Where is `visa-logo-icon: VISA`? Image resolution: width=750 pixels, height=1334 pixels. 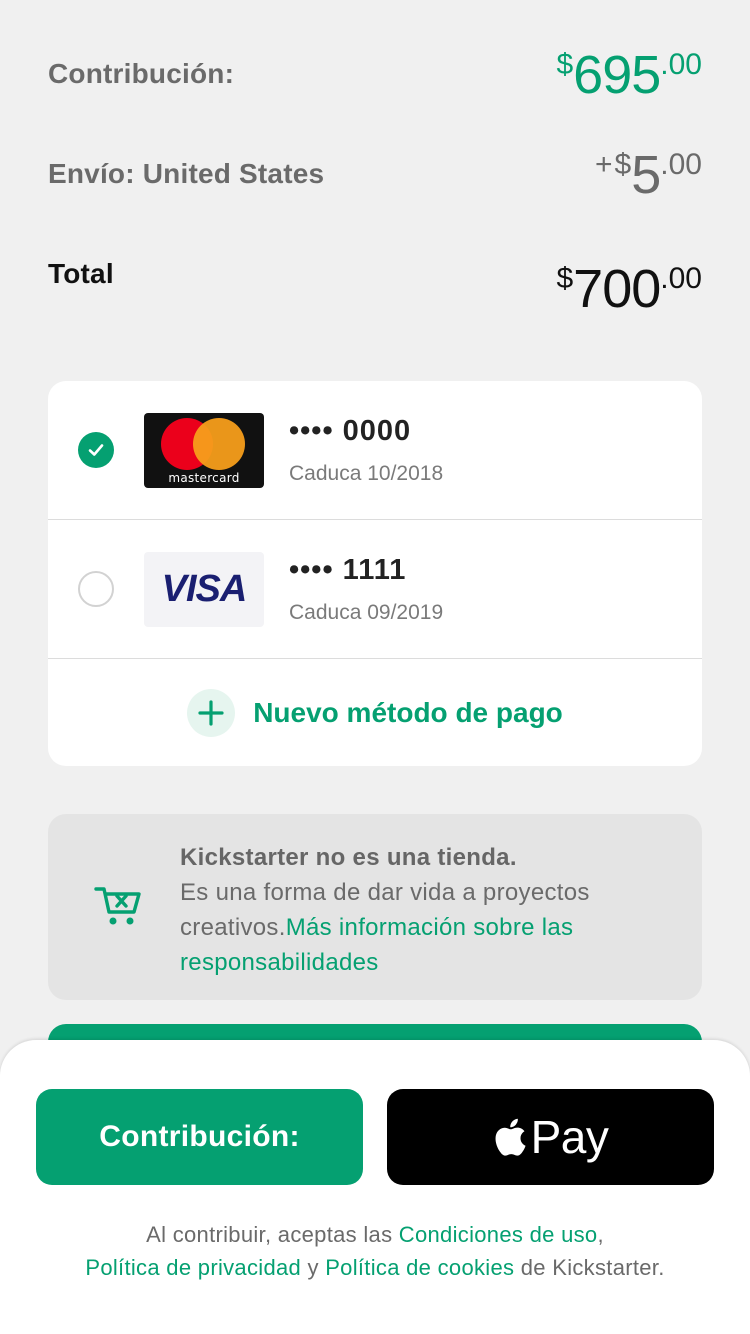 visa-logo-icon: VISA is located at coordinates (204, 589).